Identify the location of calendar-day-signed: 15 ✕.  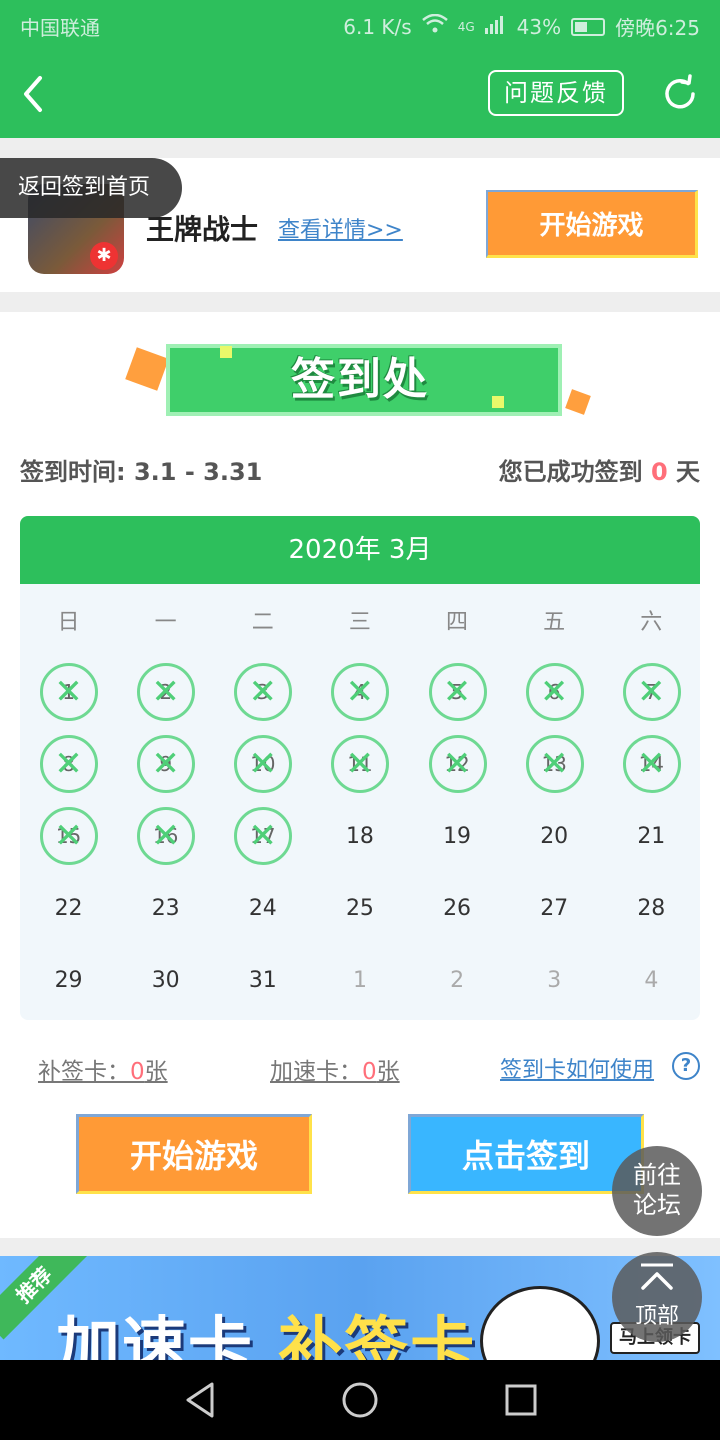
(68, 836).